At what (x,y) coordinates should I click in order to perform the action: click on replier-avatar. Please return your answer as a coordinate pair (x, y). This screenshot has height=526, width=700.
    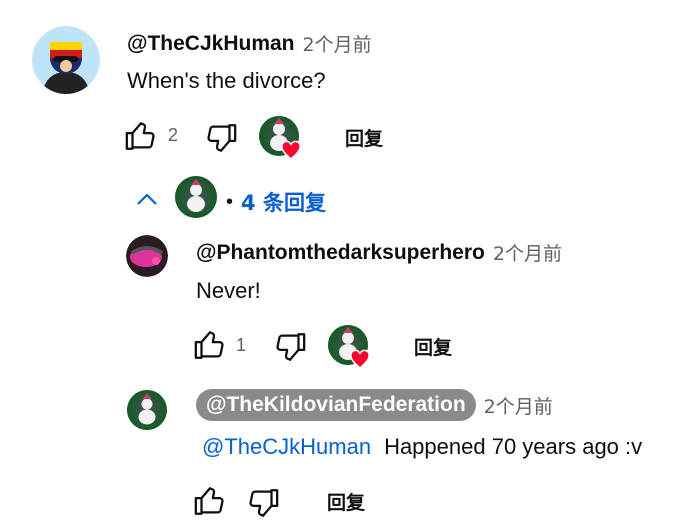
    Looking at the image, I should click on (196, 197).